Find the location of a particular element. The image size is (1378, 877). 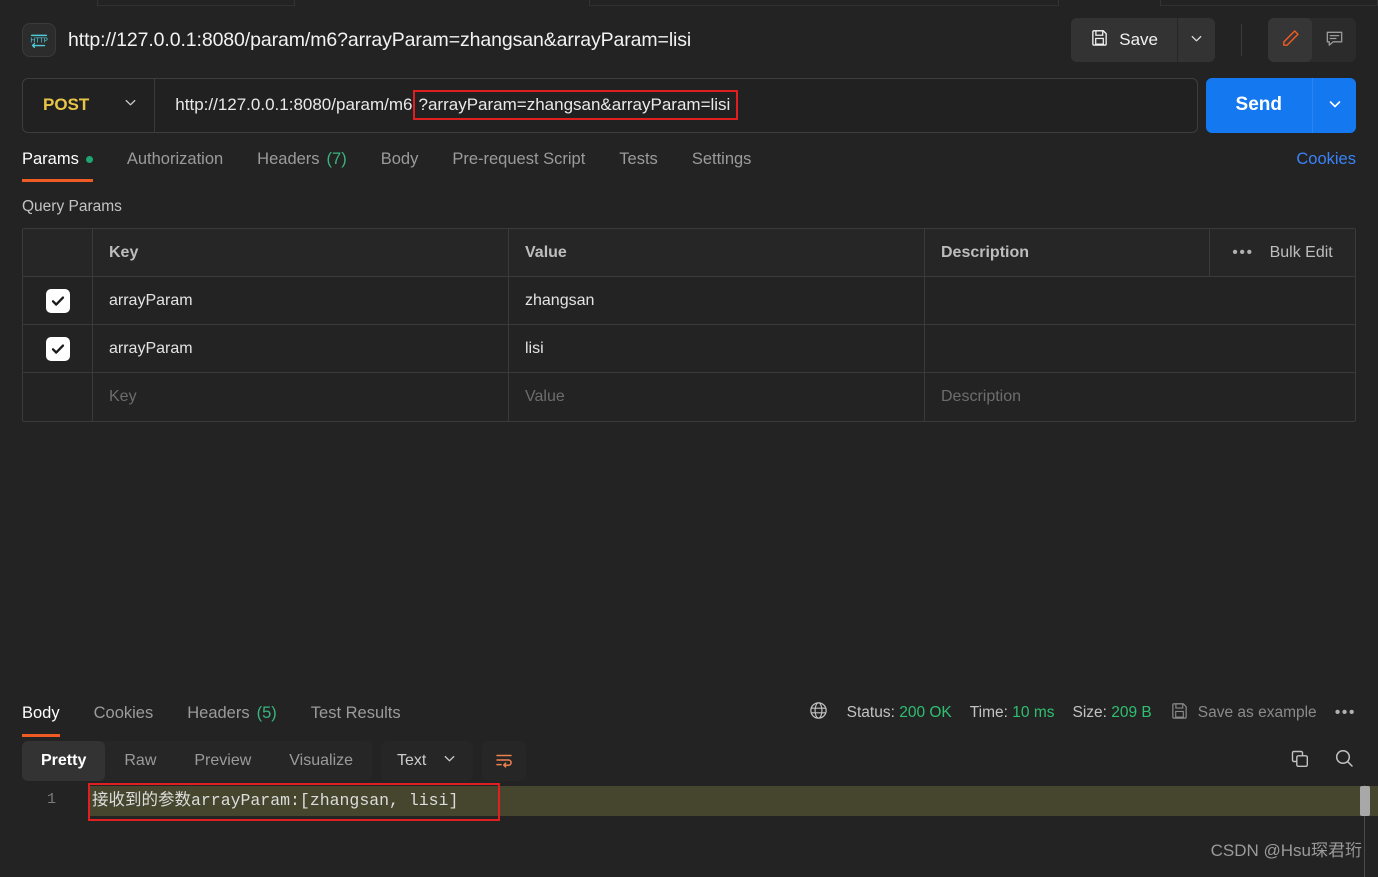

response-tab-cookies-label: Cookies is located at coordinates (123, 712).